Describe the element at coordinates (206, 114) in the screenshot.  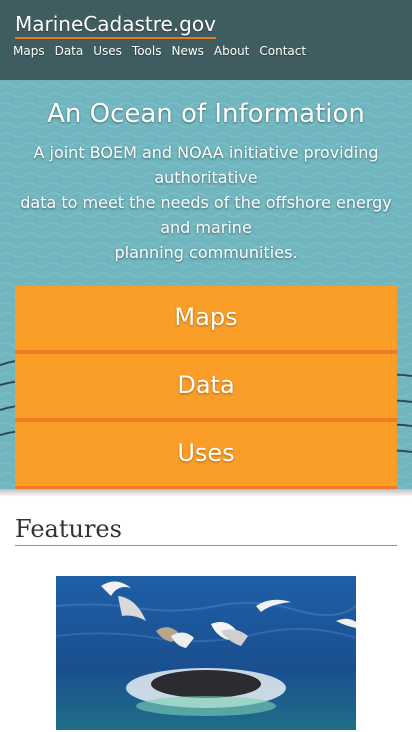
I see `hero-title: An Ocean of Information` at that location.